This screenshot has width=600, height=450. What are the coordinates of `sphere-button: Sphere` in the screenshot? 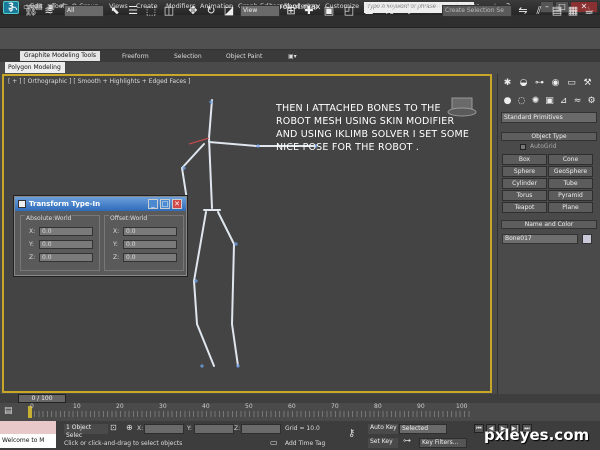 It's located at (524, 171).